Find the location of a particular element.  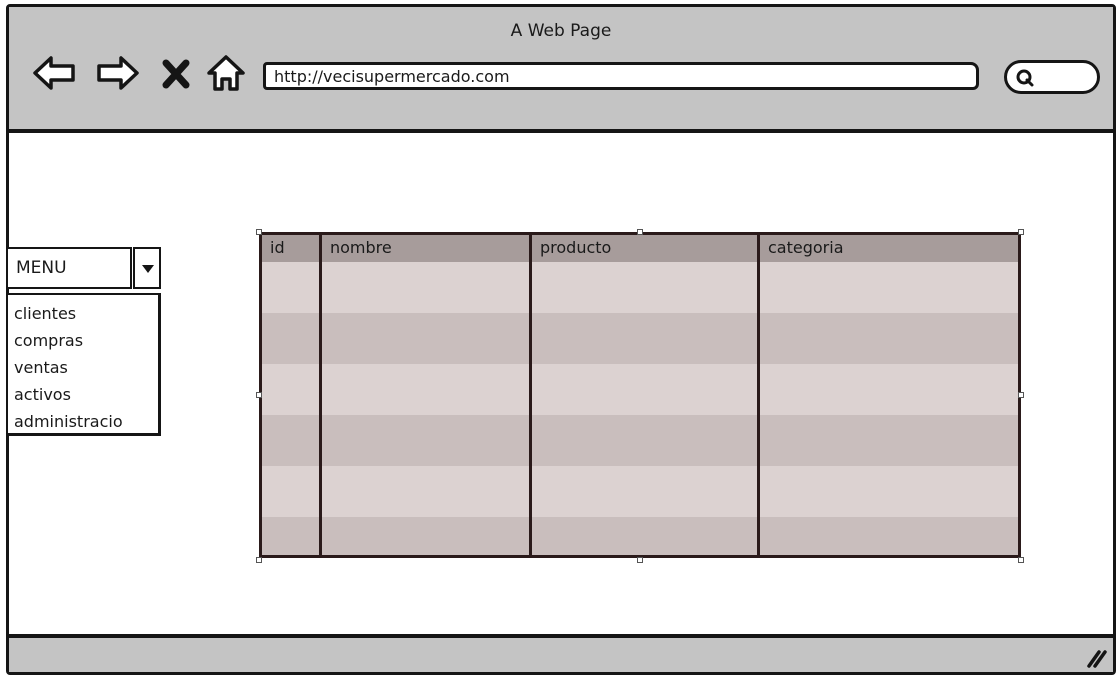

menu-item-activos: activos is located at coordinates (86, 394).